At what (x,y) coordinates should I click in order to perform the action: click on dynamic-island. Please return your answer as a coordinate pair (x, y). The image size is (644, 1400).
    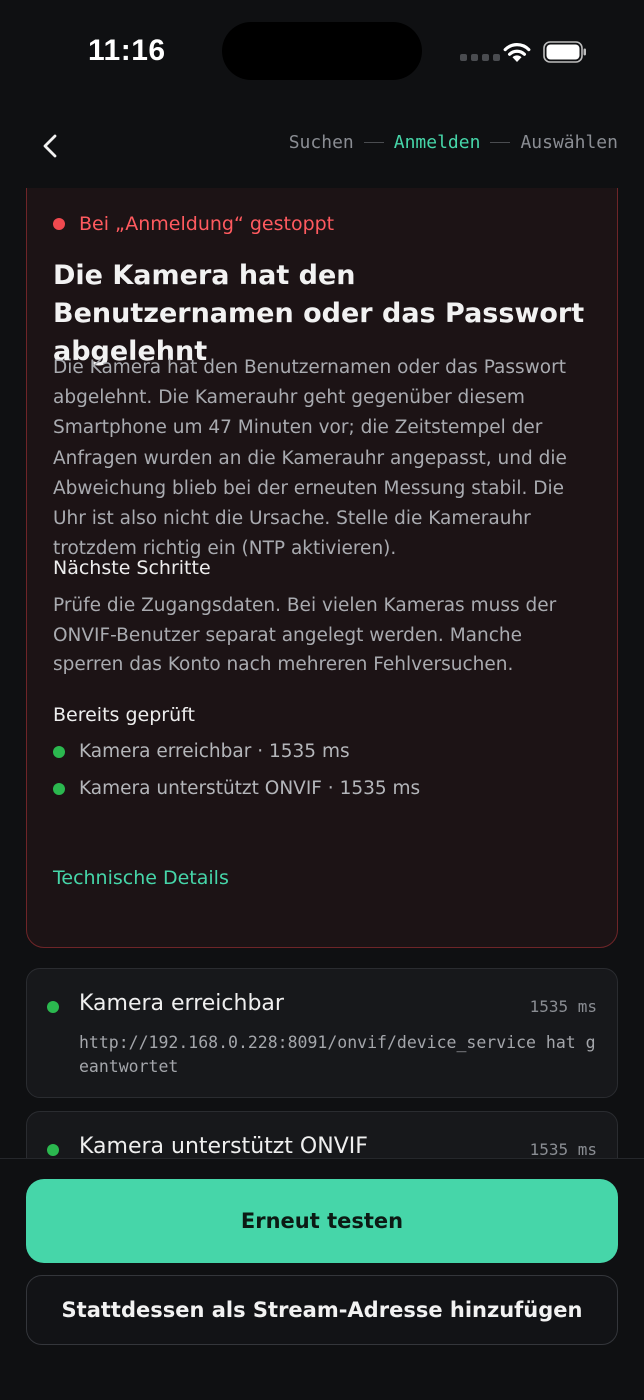
    Looking at the image, I should click on (322, 51).